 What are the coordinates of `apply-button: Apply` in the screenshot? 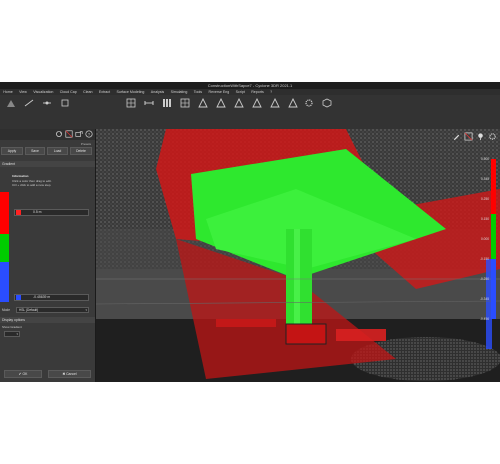 It's located at (12, 151).